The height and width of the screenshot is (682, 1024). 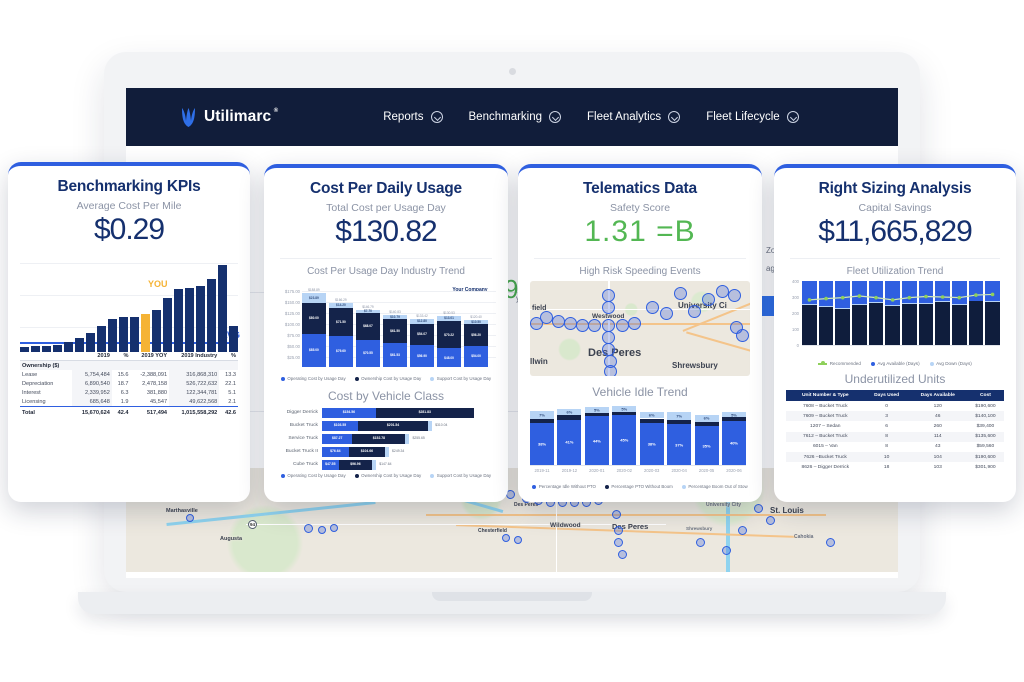 I want to click on vehicle-class-row: Digger Derrick $154.56 $281.83, so click(x=386, y=412).